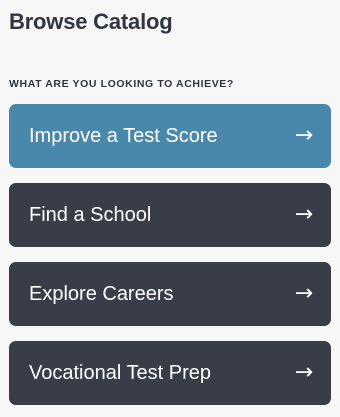 This screenshot has width=340, height=417. Describe the element at coordinates (91, 21) in the screenshot. I see `page-title: Browse Catalog` at that location.